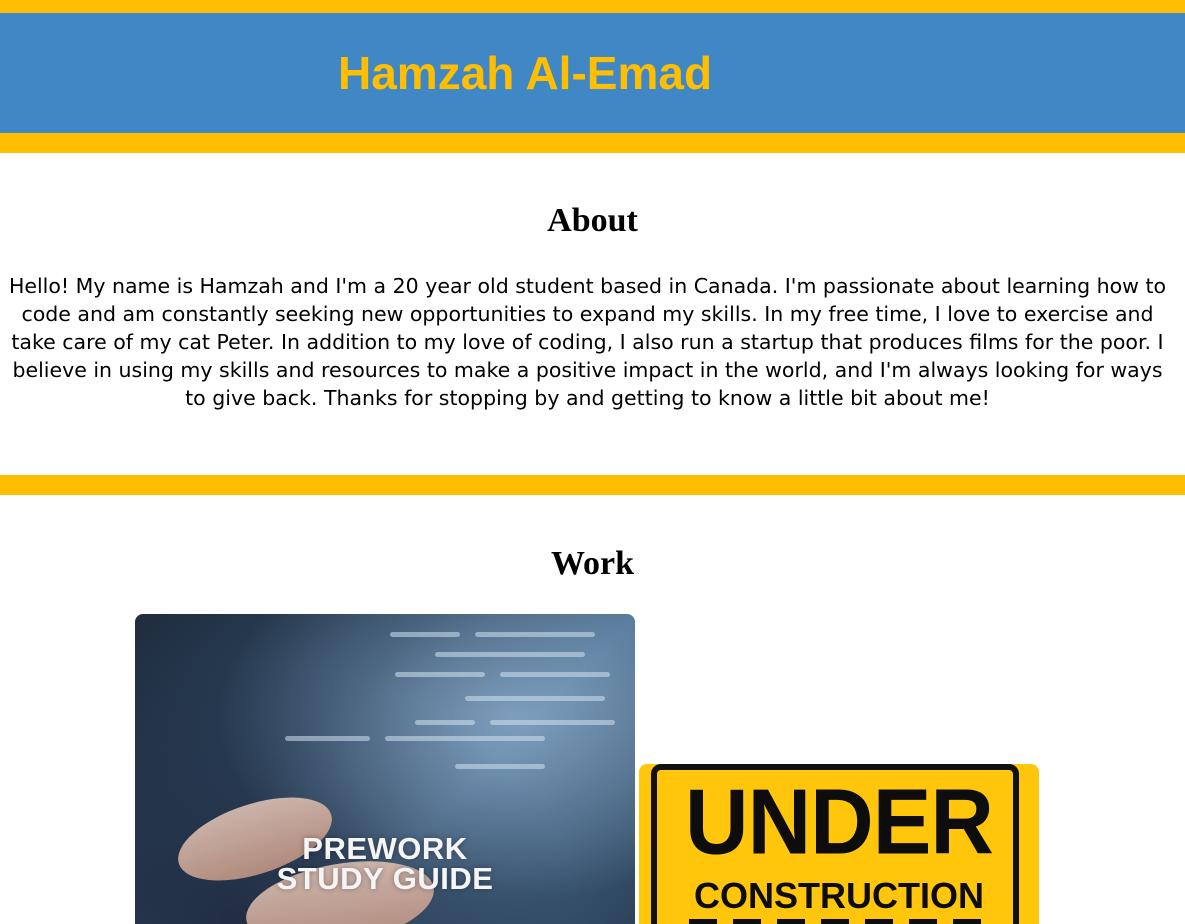 The width and height of the screenshot is (1185, 924). What do you see at coordinates (839, 895) in the screenshot?
I see `construction-label-line2: CONSTRUCTION` at bounding box center [839, 895].